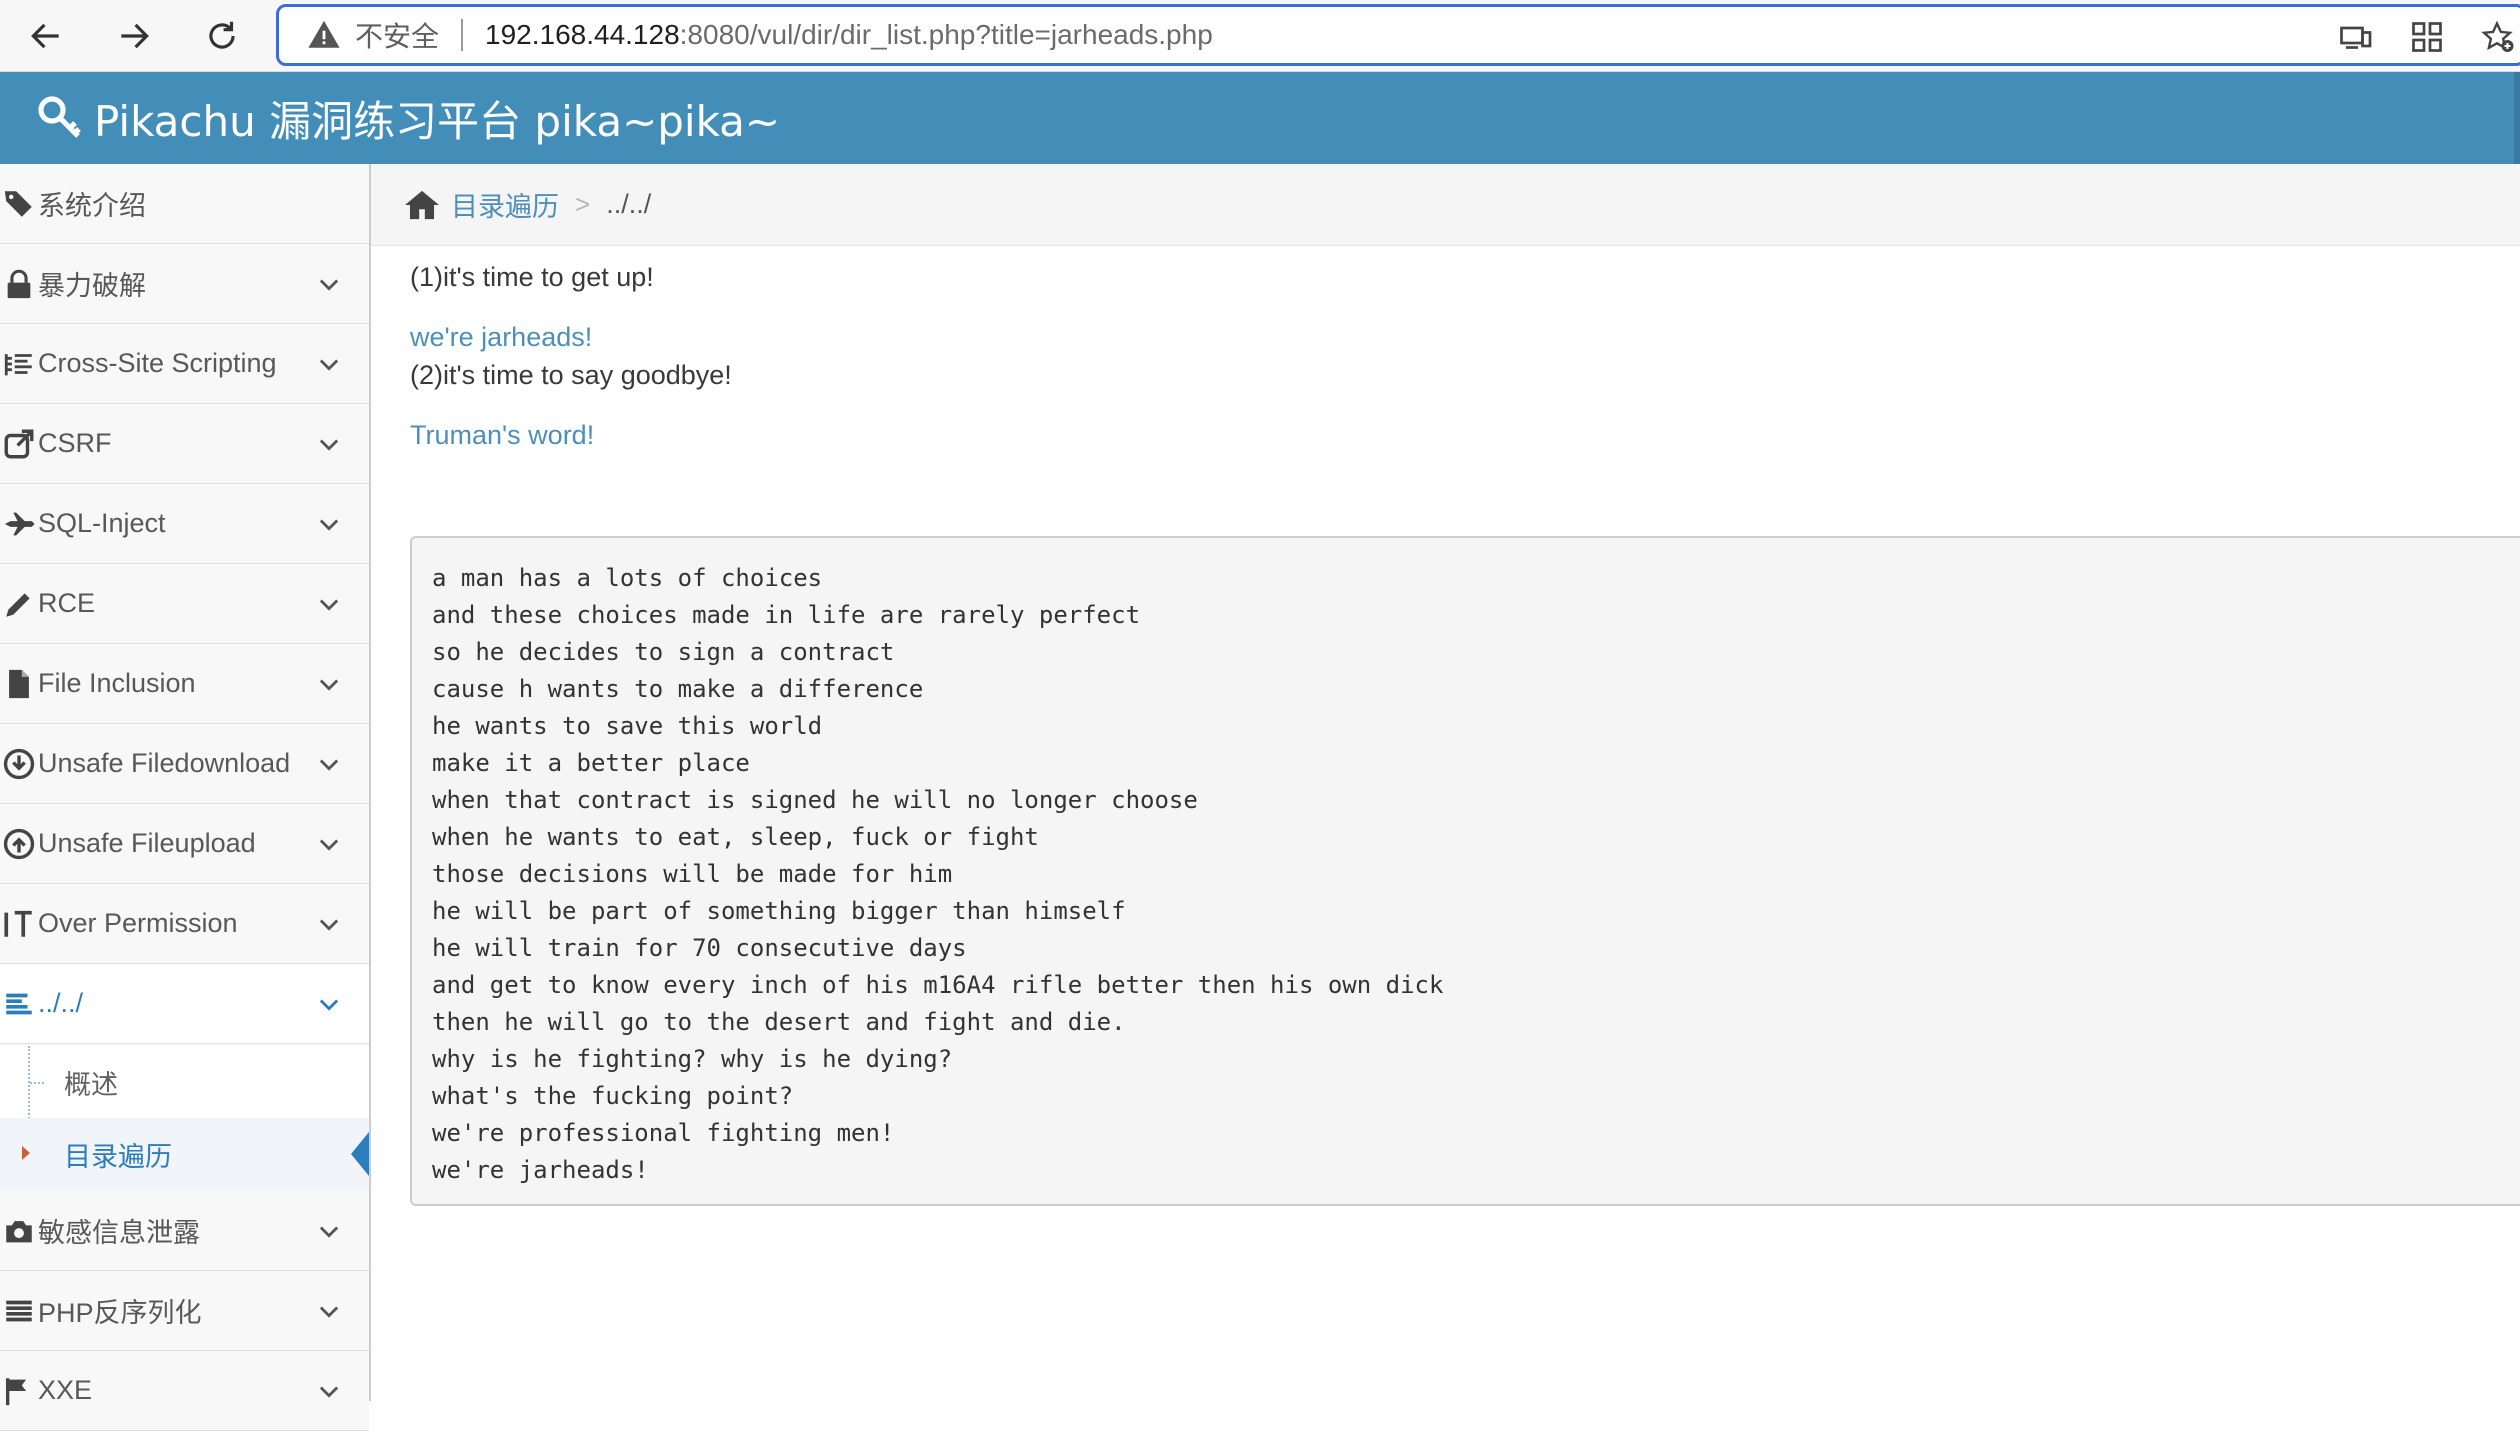 This screenshot has width=2520, height=1431. Describe the element at coordinates (18, 364) in the screenshot. I see `list-indent-icon` at that location.